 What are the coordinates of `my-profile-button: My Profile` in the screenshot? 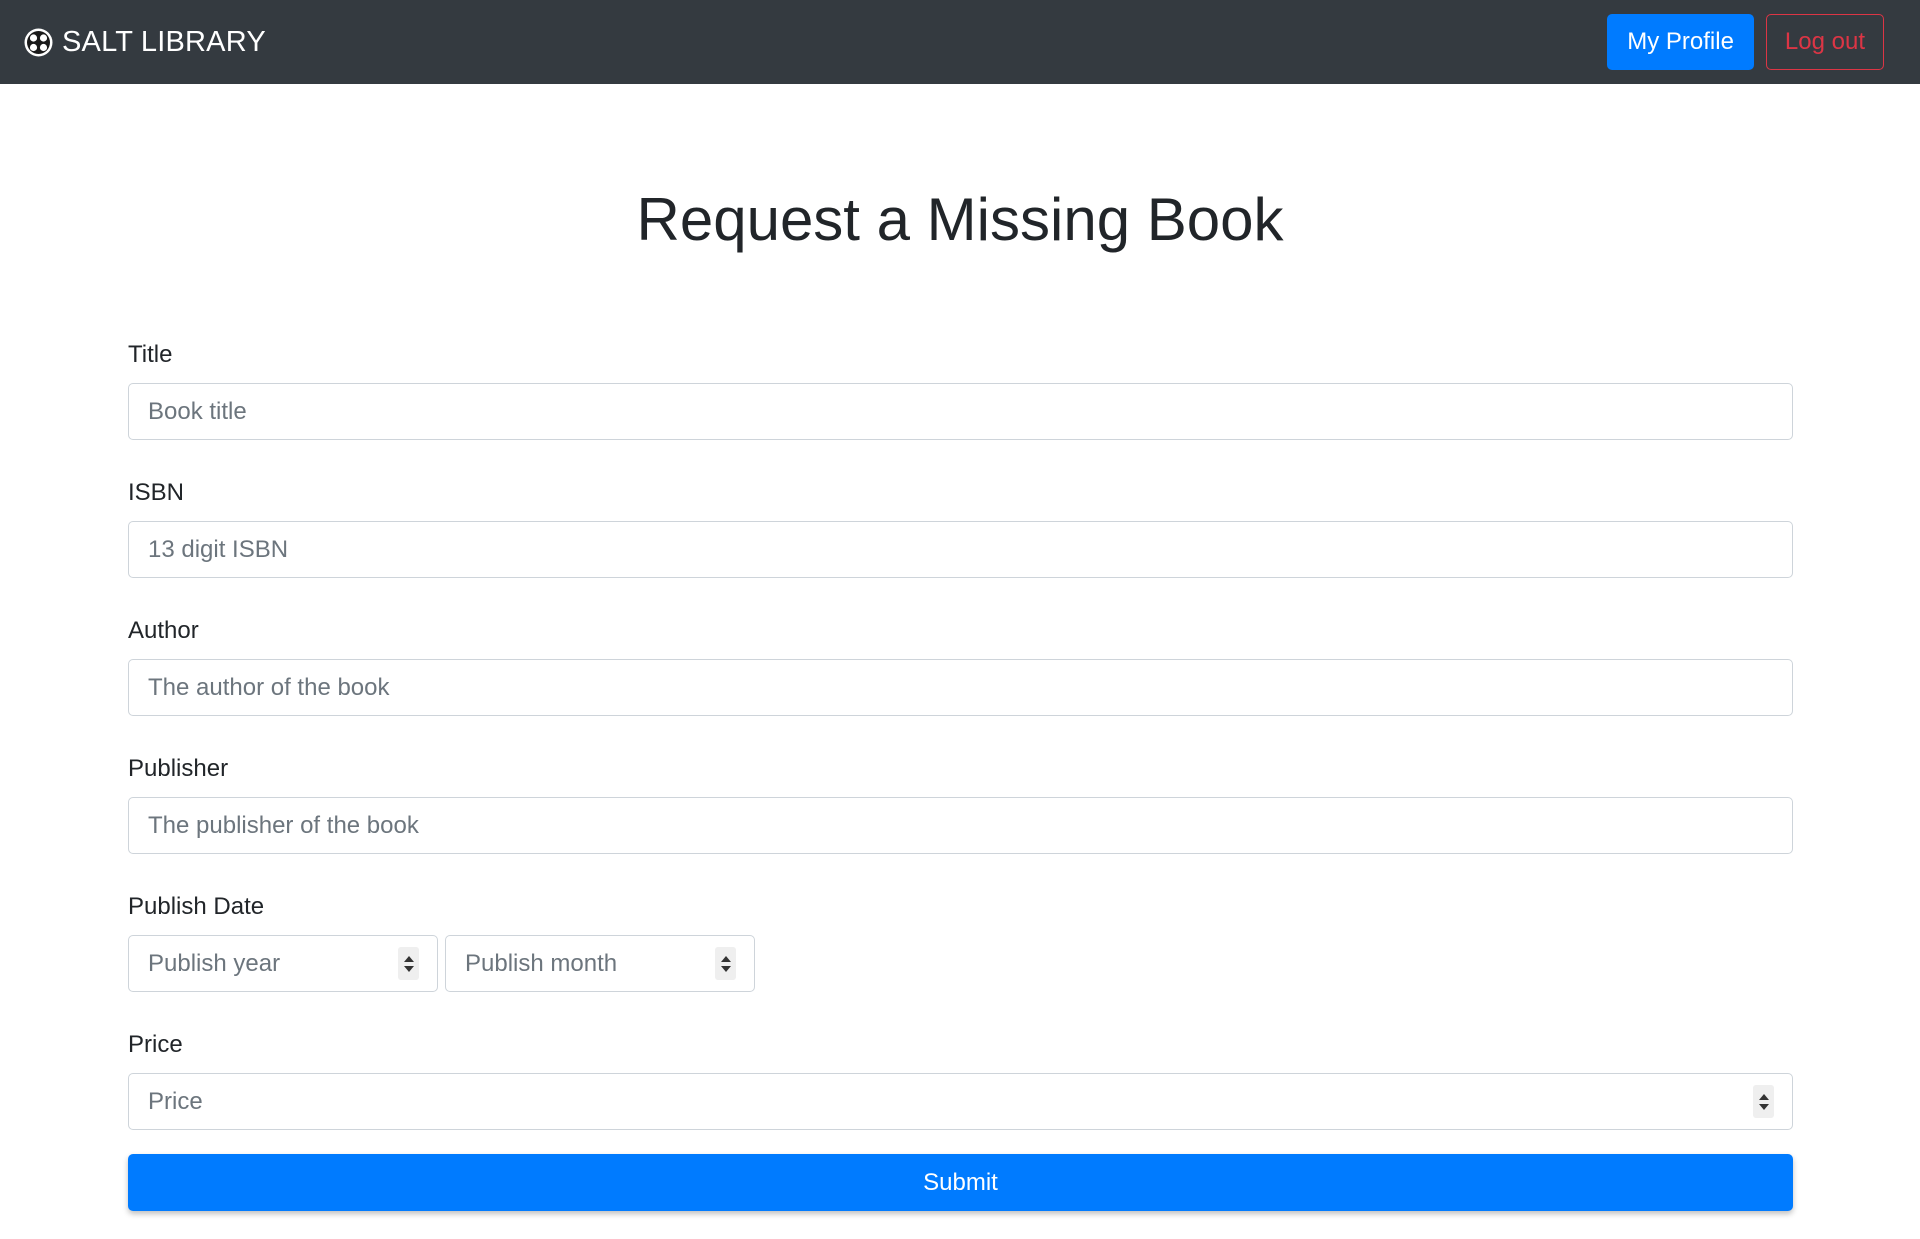 It's located at (1680, 42).